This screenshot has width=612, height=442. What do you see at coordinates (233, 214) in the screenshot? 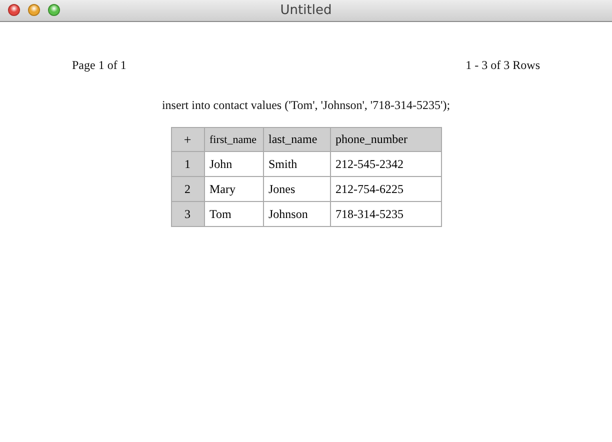
I see `table-cell: Tom` at bounding box center [233, 214].